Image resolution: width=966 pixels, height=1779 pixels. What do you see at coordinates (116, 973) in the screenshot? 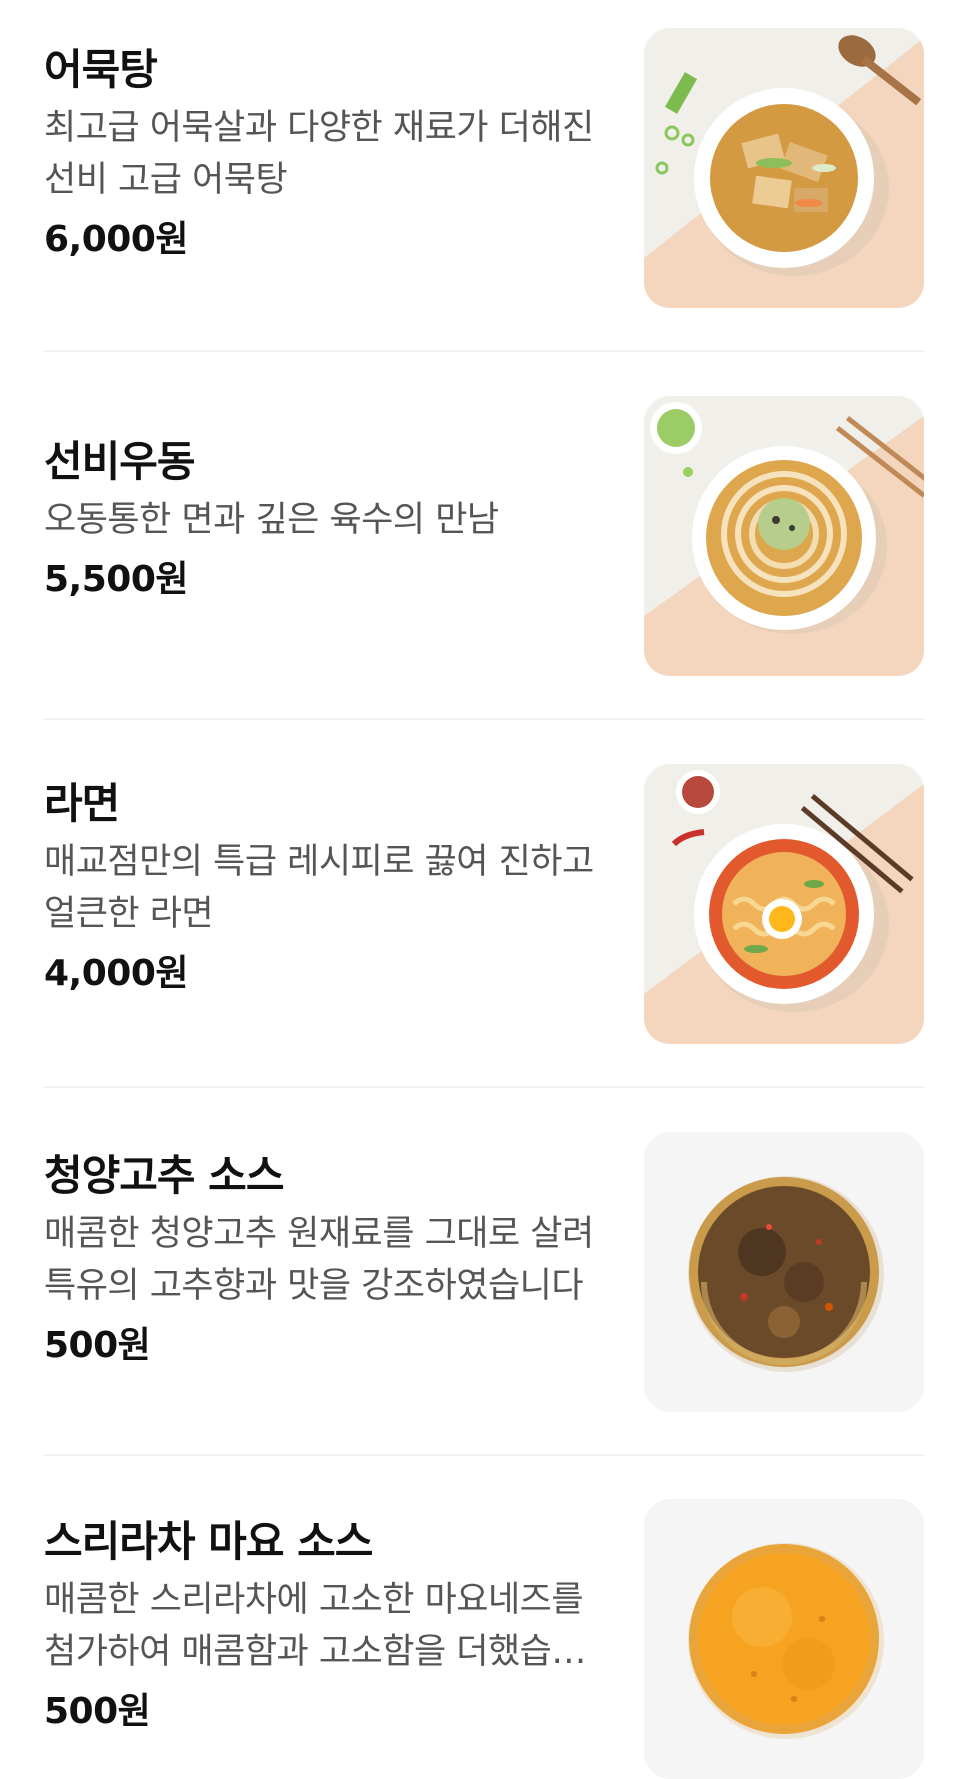
I see `menu-item-price: 4,000원` at bounding box center [116, 973].